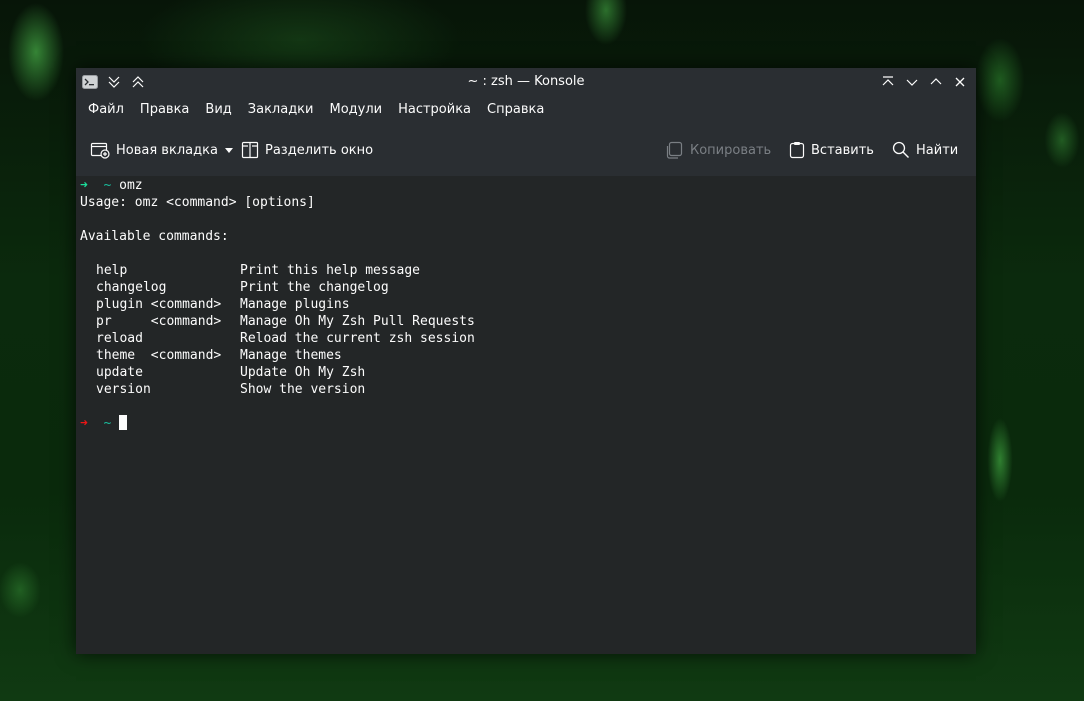 This screenshot has width=1084, height=701. What do you see at coordinates (303, 389) in the screenshot?
I see `command-desc: Show the version` at bounding box center [303, 389].